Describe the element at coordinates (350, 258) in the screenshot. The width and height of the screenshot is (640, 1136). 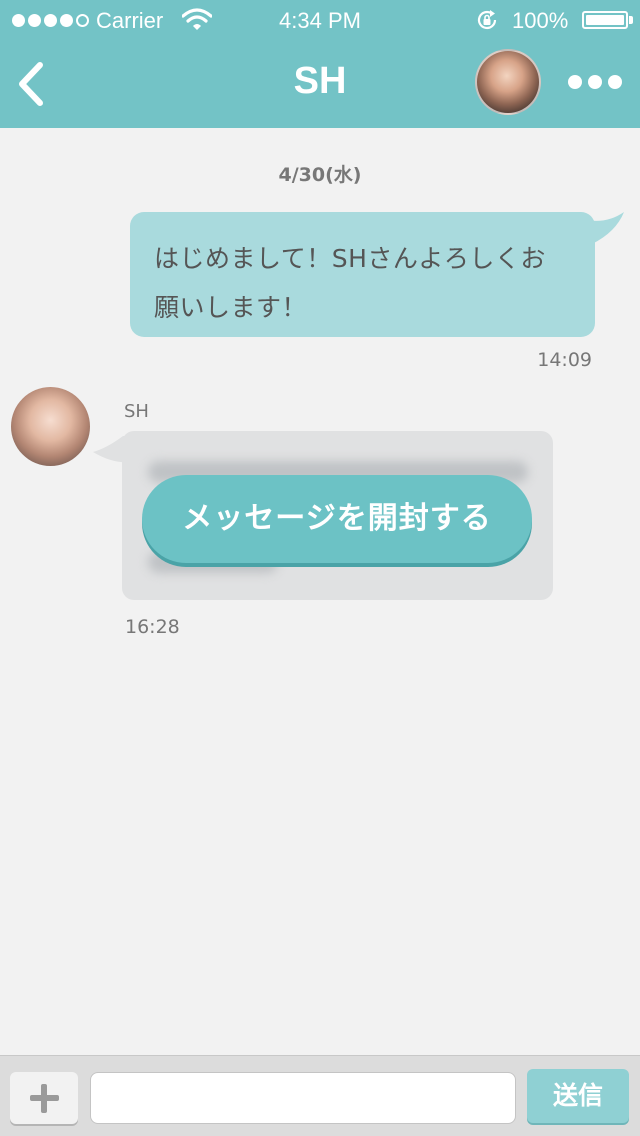
I see `message-line: はじめまして！SHさんよろしくお` at that location.